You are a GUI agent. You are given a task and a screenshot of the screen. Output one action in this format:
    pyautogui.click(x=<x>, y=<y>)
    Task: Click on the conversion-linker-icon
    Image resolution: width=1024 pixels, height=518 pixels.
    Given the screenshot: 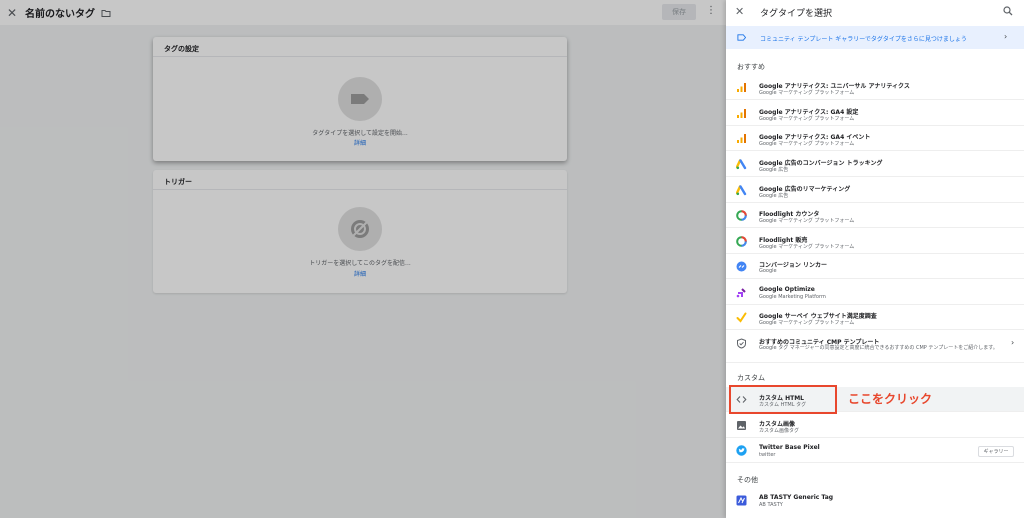 What is the action you would take?
    pyautogui.click(x=741, y=266)
    